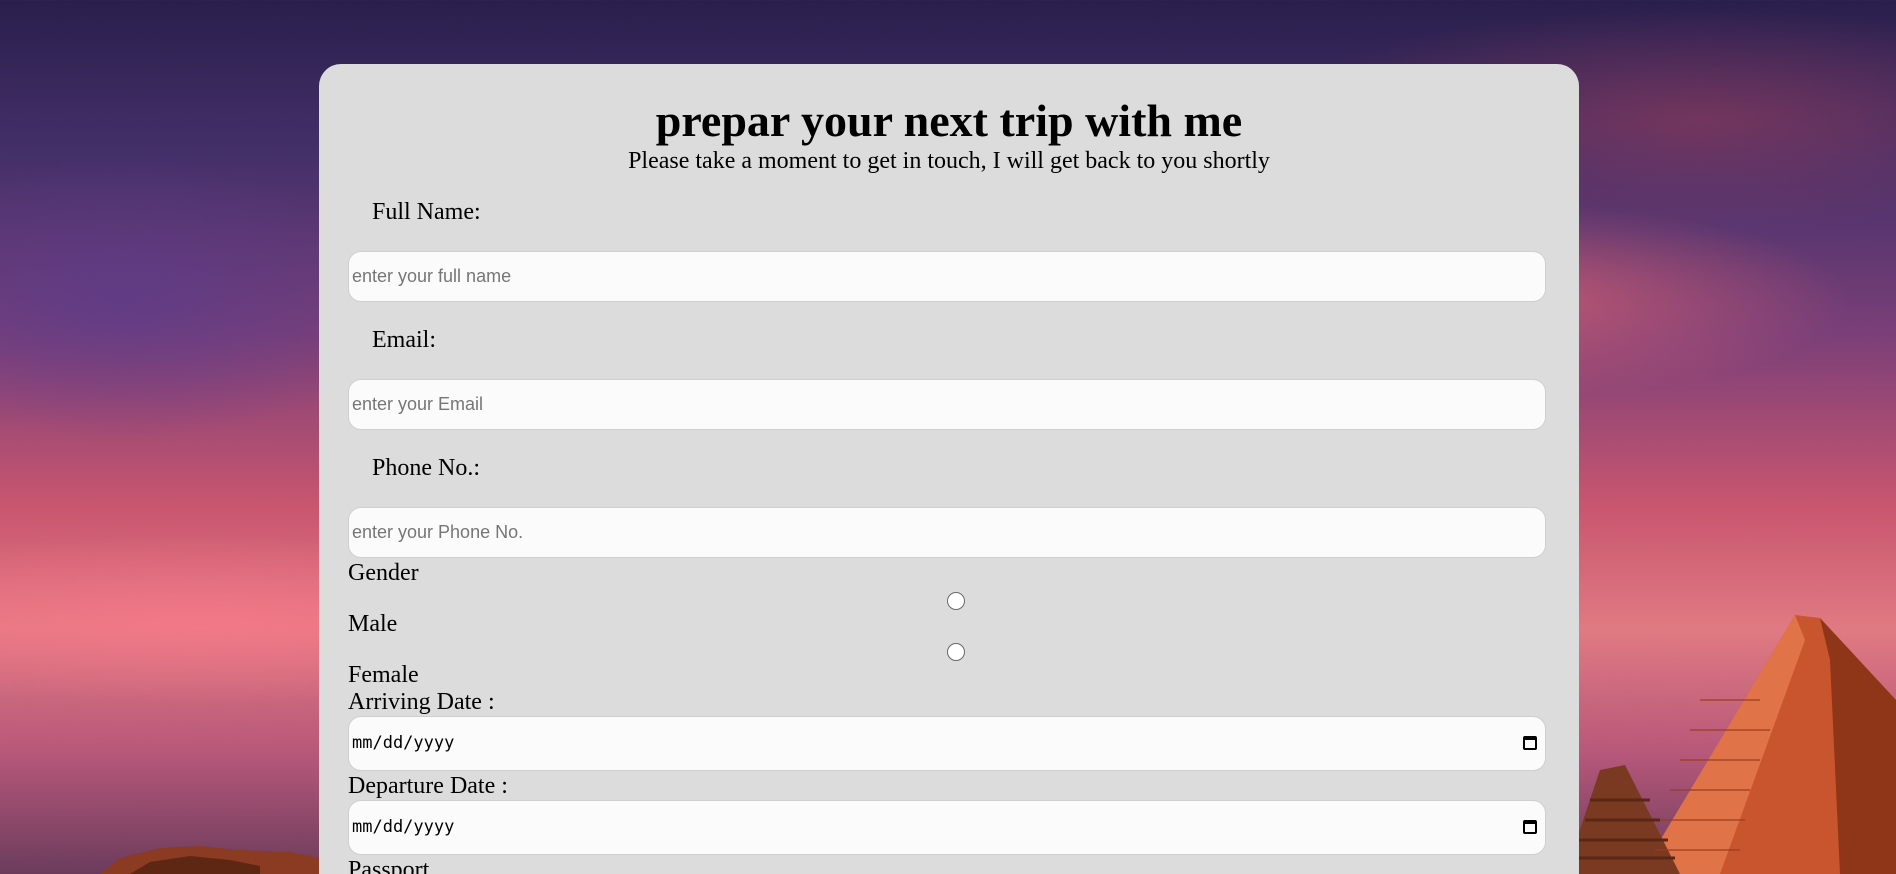  What do you see at coordinates (947, 404) in the screenshot?
I see `email-input` at bounding box center [947, 404].